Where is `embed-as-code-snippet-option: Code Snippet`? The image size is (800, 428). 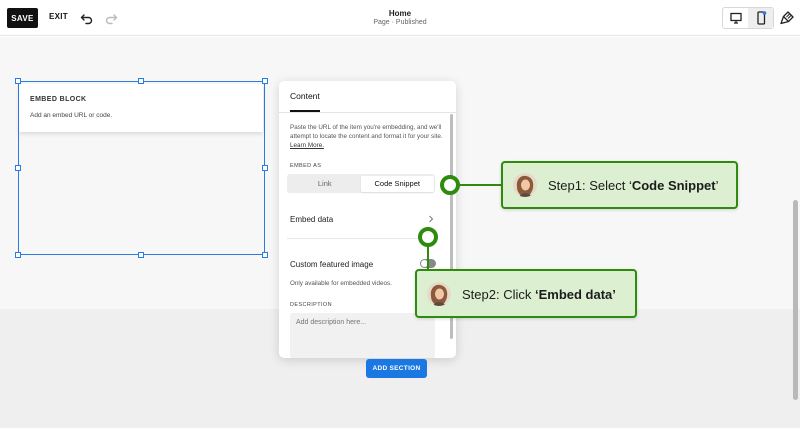 embed-as-code-snippet-option: Code Snippet is located at coordinates (397, 183).